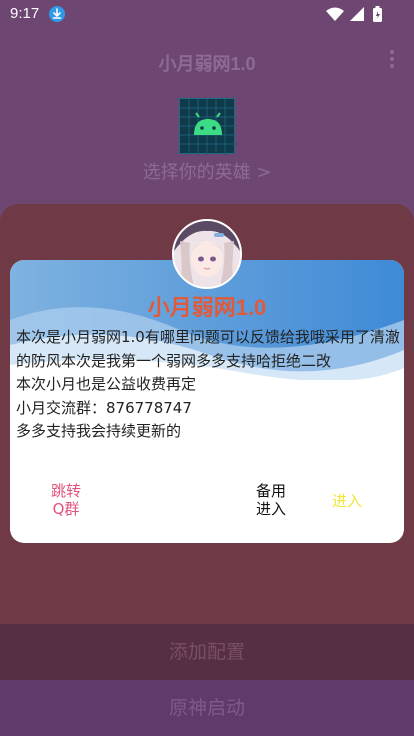 The image size is (414, 736). What do you see at coordinates (207, 14) in the screenshot?
I see `status-bar: 9:17` at bounding box center [207, 14].